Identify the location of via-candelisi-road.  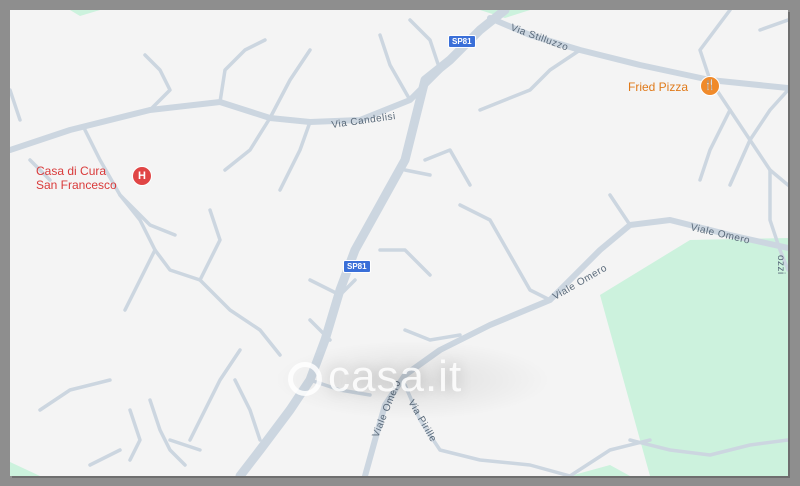
(226, 110).